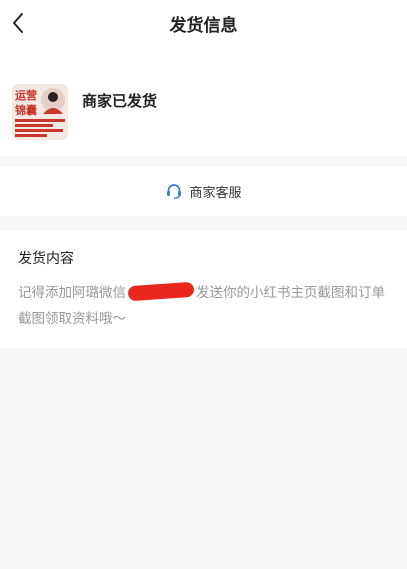 The image size is (407, 569). Describe the element at coordinates (26, 95) in the screenshot. I see `svg-text: 运营` at that location.